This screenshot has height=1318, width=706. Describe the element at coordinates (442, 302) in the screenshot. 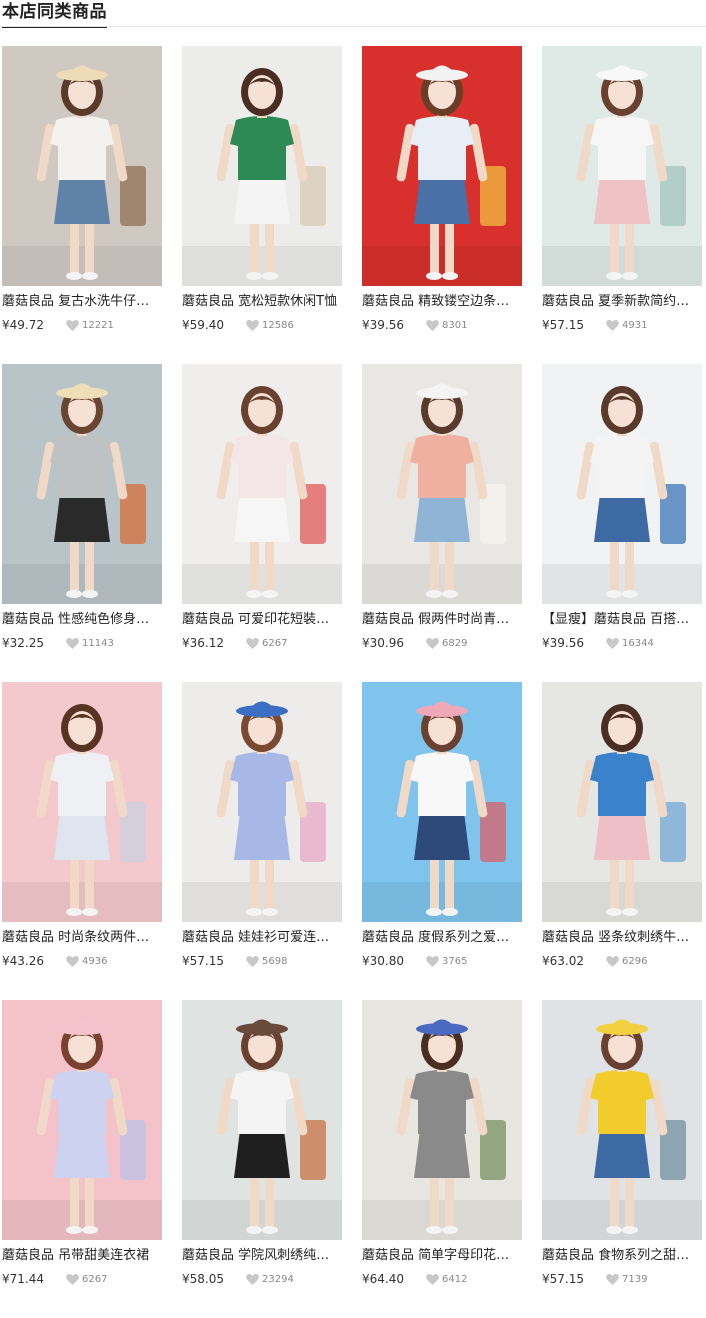

I see `product-title: 蘑菇良品 精致镂空边条纹上衣` at that location.